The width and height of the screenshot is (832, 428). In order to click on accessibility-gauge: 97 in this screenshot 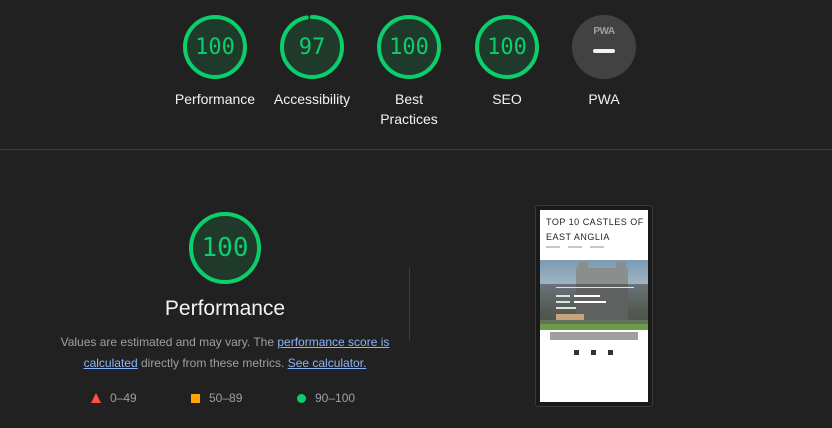, I will do `click(312, 47)`.